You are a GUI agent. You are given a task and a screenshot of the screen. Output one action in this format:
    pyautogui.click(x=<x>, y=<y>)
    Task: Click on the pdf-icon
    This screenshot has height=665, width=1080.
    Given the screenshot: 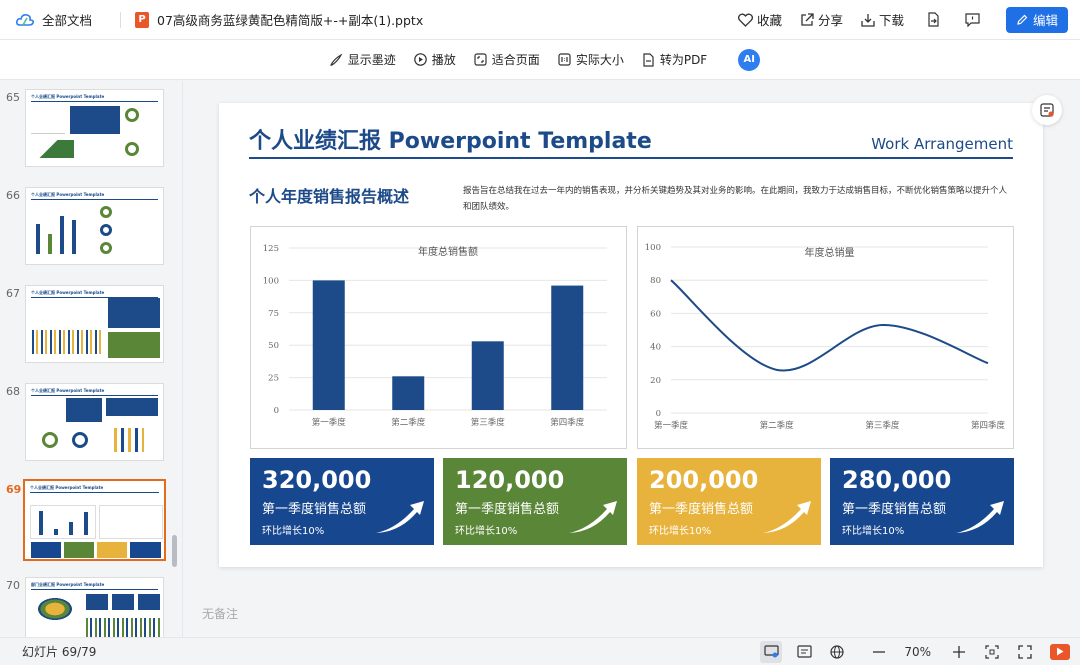 What is the action you would take?
    pyautogui.click(x=648, y=59)
    